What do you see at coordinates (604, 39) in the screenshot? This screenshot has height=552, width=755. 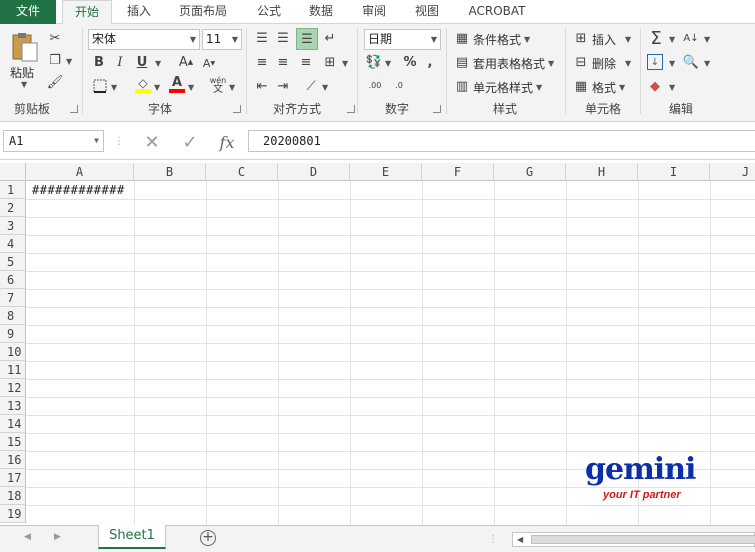 I see `insert-cells-button: 插入` at bounding box center [604, 39].